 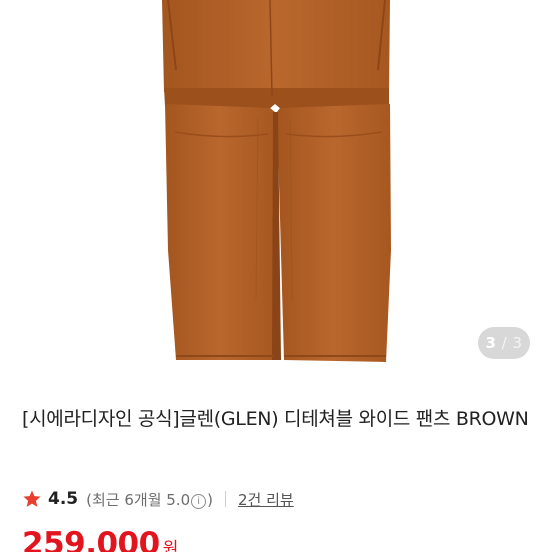 I want to click on divider, so click(x=225, y=499).